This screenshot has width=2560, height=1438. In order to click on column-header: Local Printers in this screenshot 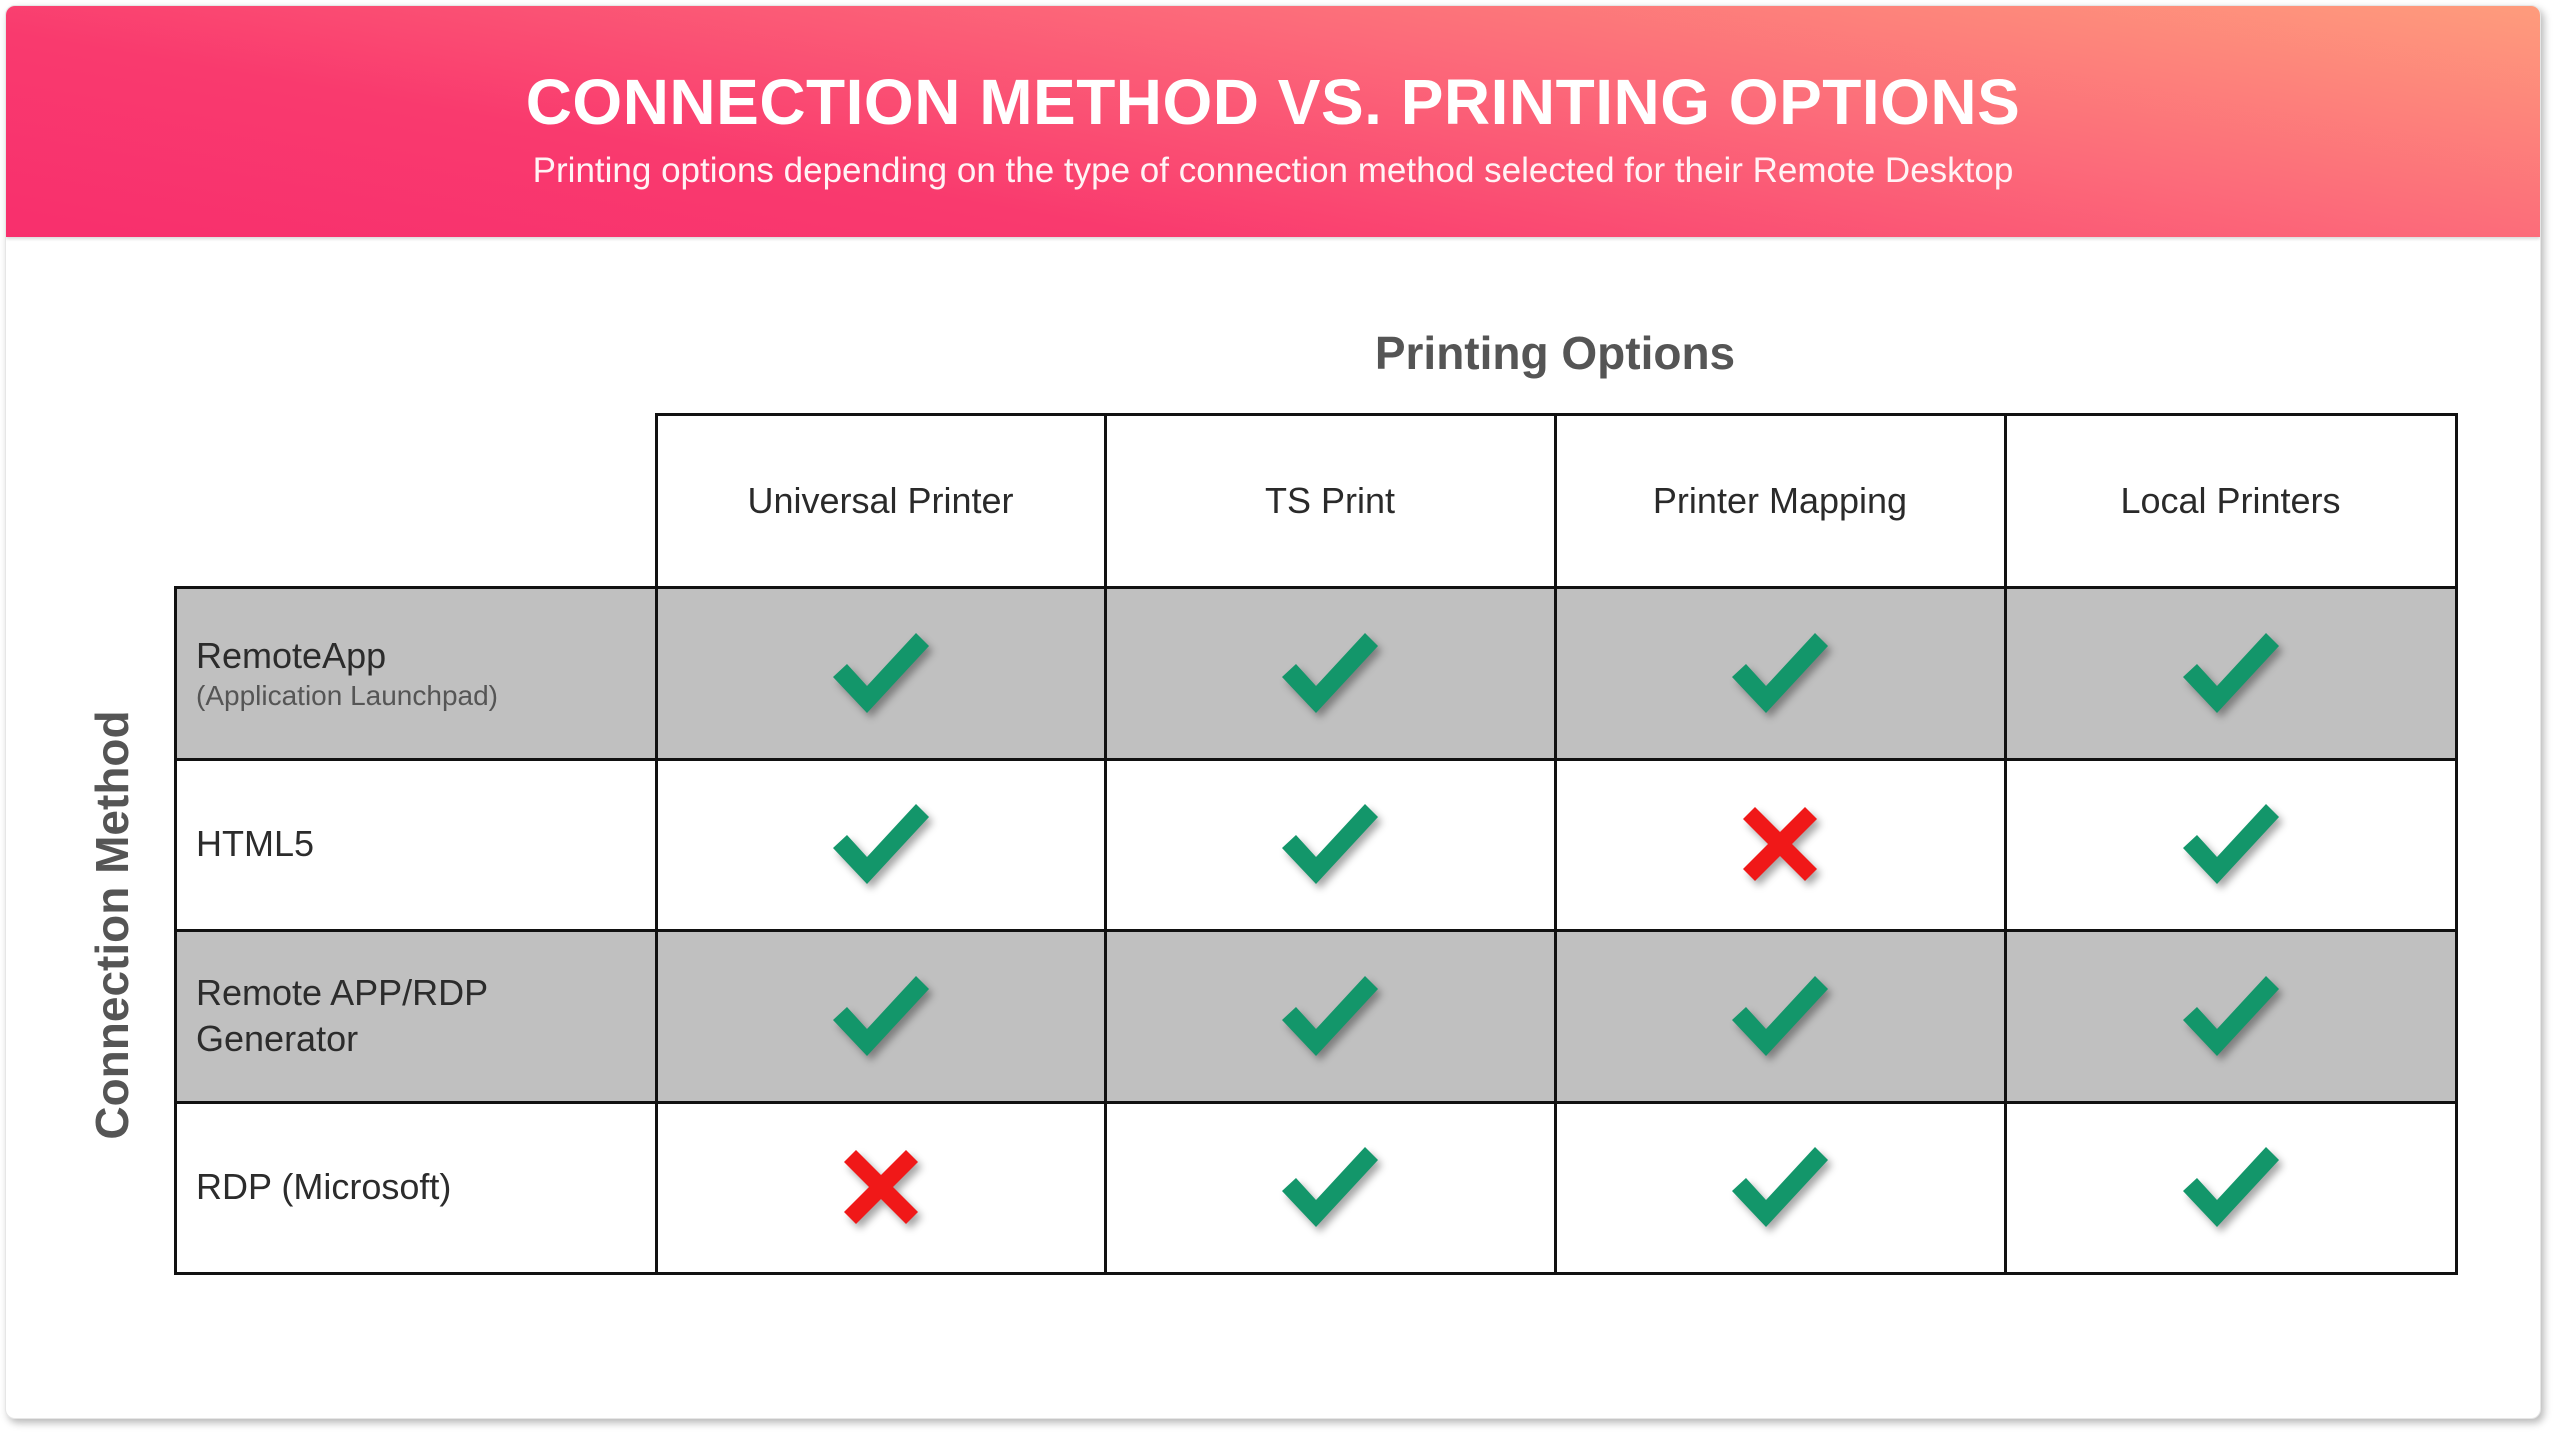, I will do `click(2230, 500)`.